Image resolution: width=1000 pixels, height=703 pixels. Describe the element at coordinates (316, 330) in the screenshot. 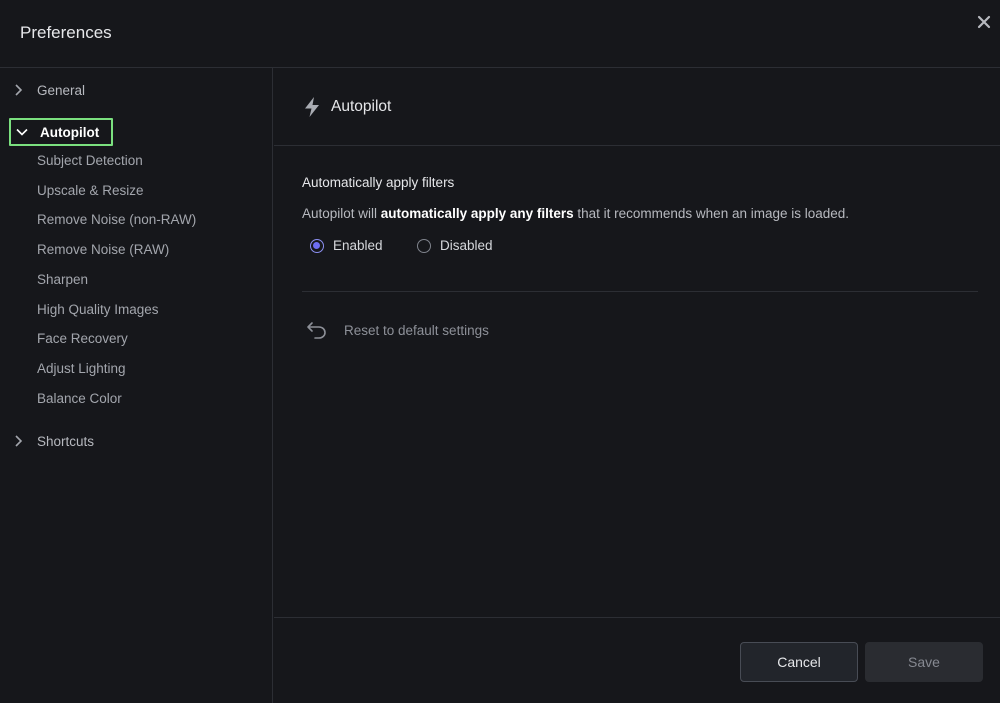

I see `undo-icon` at that location.